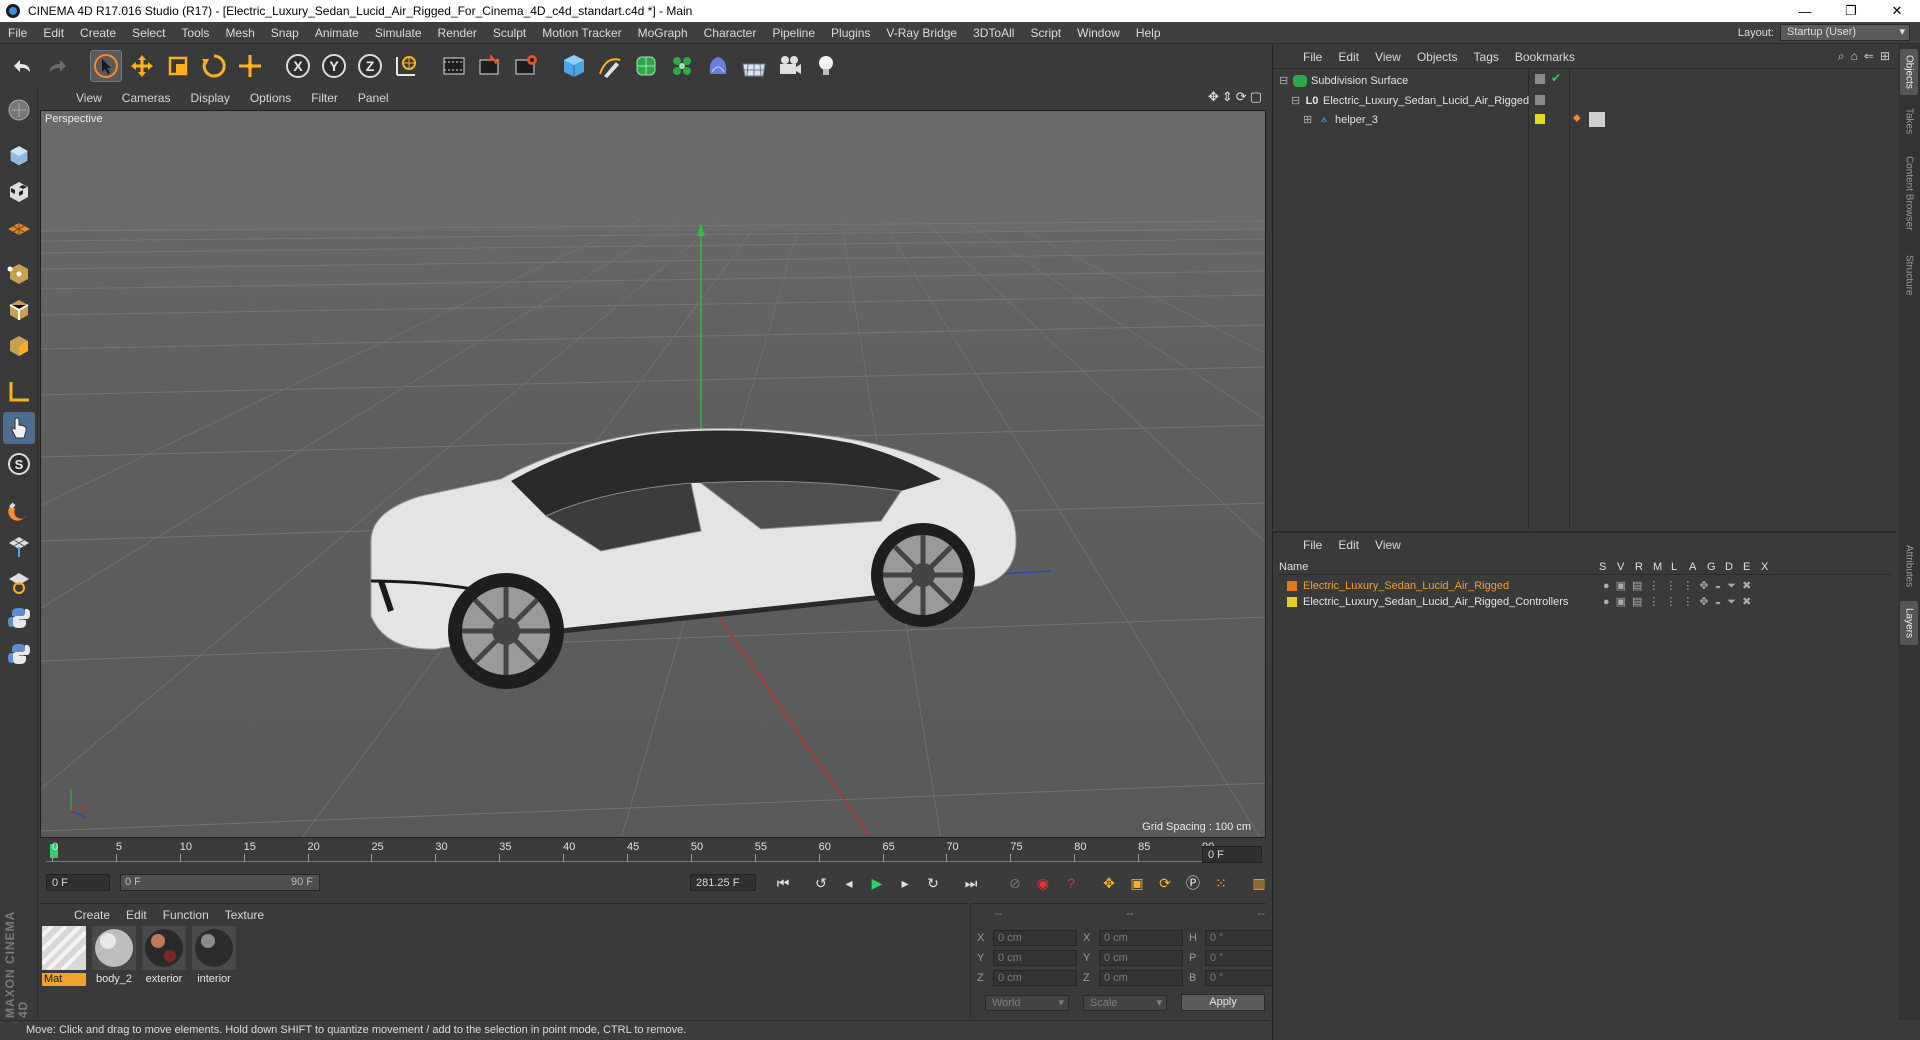  Describe the element at coordinates (324, 98) in the screenshot. I see `viewport-menu-filter: Filter` at that location.